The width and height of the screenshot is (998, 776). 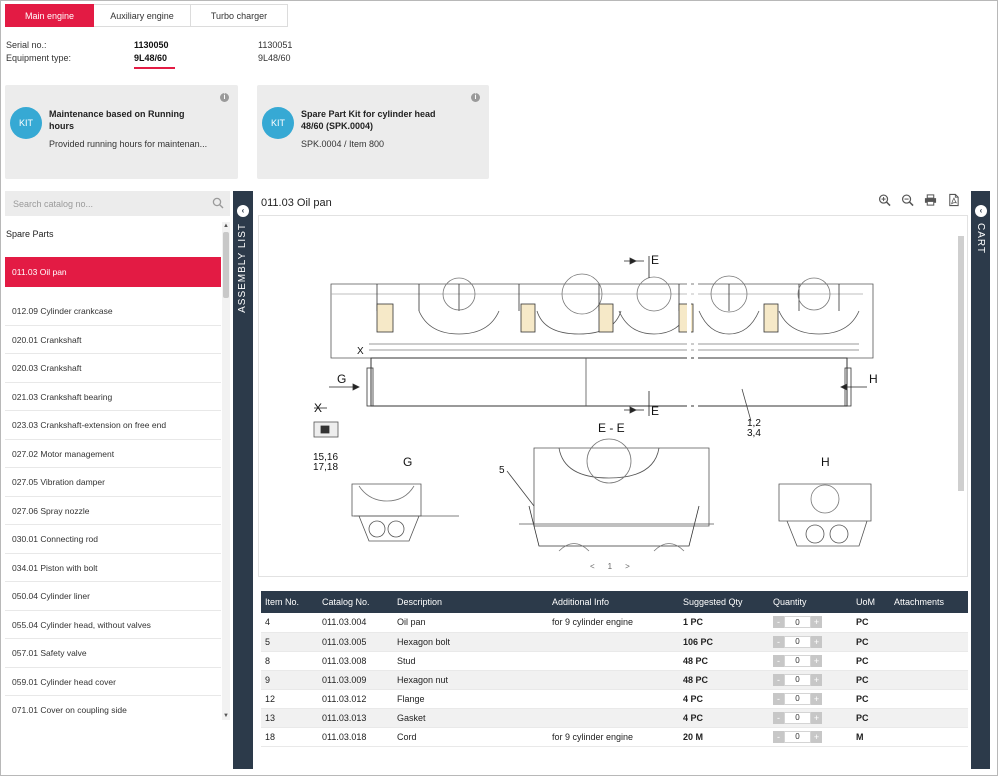 What do you see at coordinates (470, 661) in the screenshot?
I see `description: Stud` at bounding box center [470, 661].